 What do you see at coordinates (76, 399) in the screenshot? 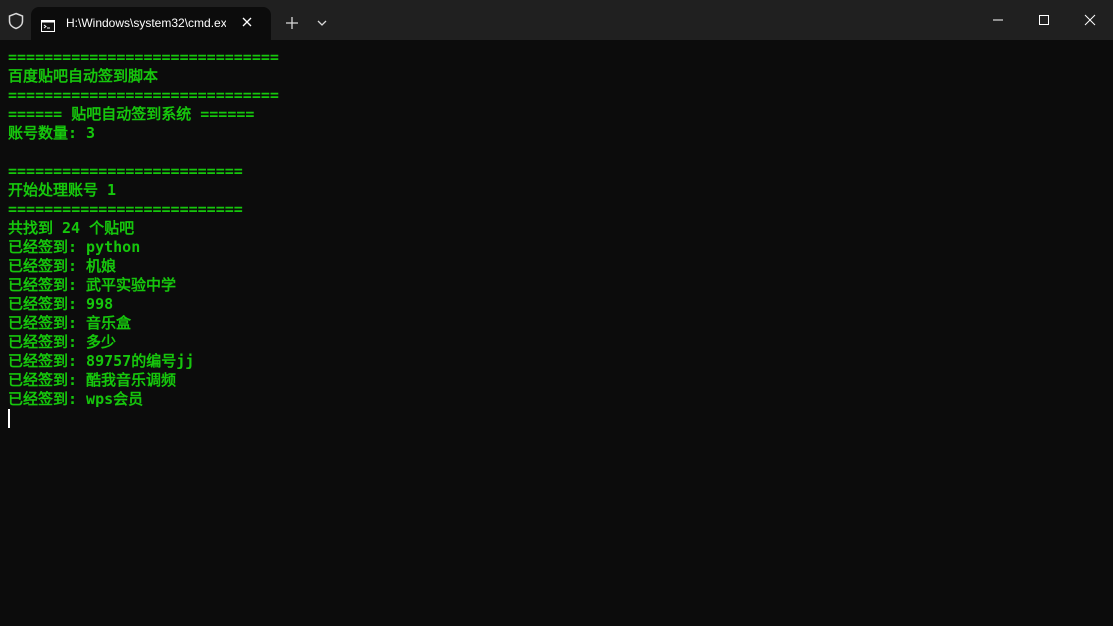
I see `terminal-line: 已经签到: wps会员` at bounding box center [76, 399].